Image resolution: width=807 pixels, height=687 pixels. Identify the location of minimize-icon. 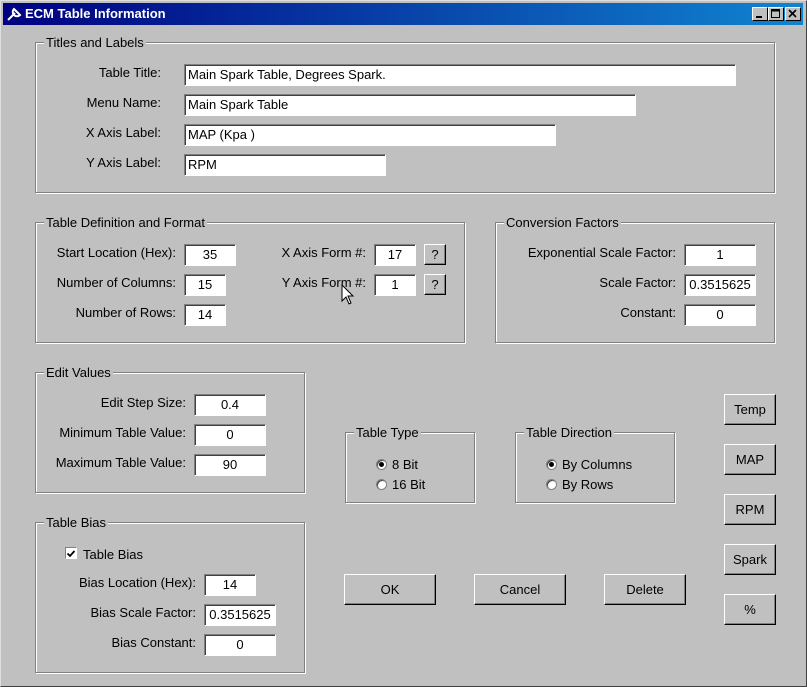
(759, 17).